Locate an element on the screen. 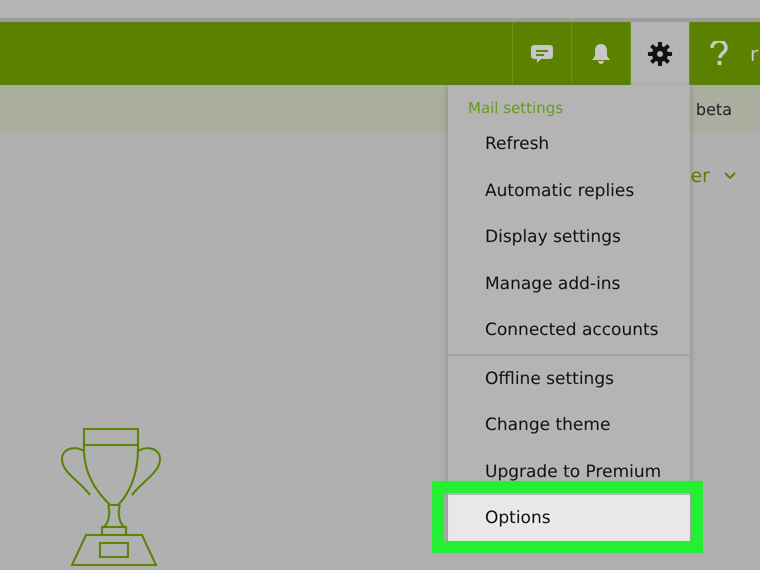 Image resolution: width=760 pixels, height=570 pixels. menu-item: Refresh is located at coordinates (569, 144).